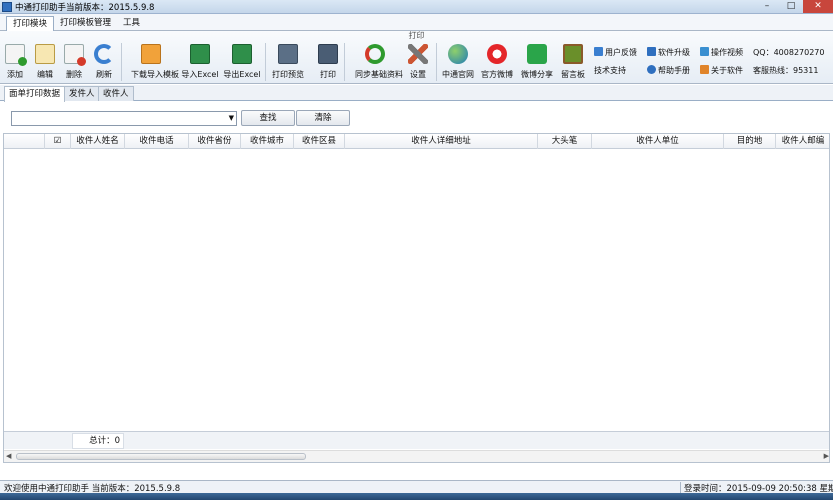  What do you see at coordinates (268, 118) in the screenshot?
I see `find-button: 查找` at bounding box center [268, 118].